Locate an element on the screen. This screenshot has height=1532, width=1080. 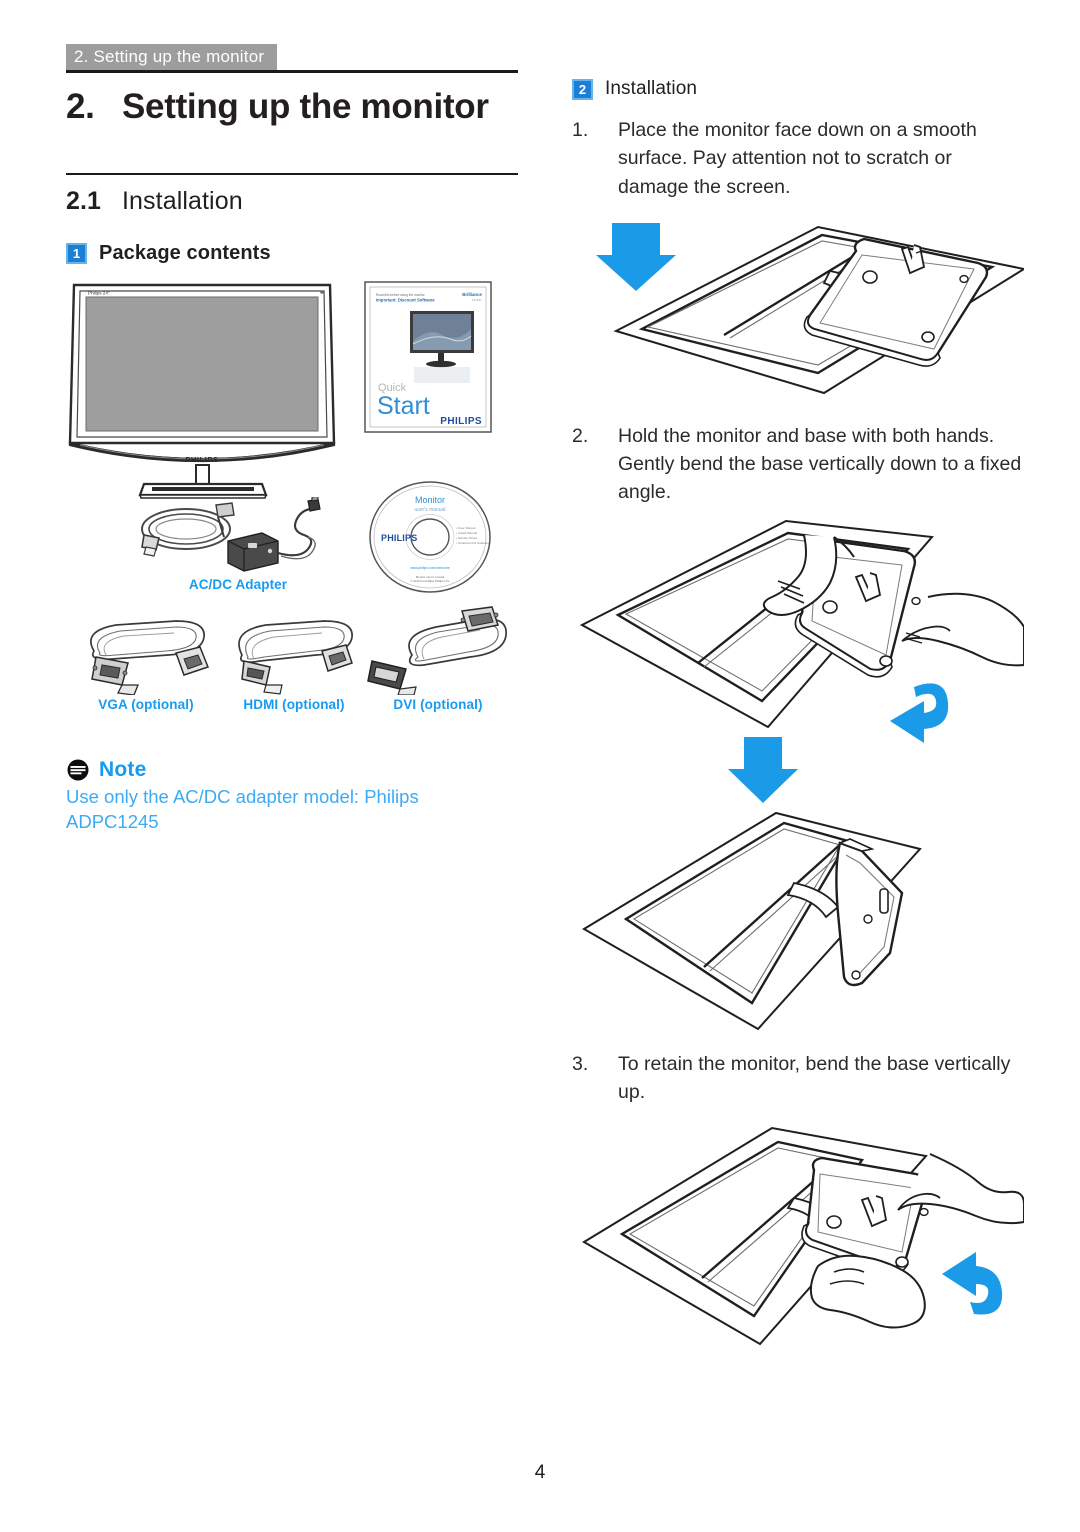
running-header: 2. Setting up the monitor is located at coordinates (172, 57).